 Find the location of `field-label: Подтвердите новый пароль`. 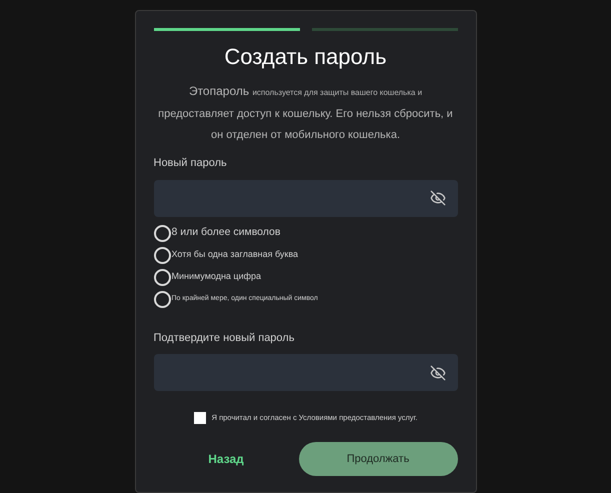

field-label: Подтвердите новый пароль is located at coordinates (224, 338).